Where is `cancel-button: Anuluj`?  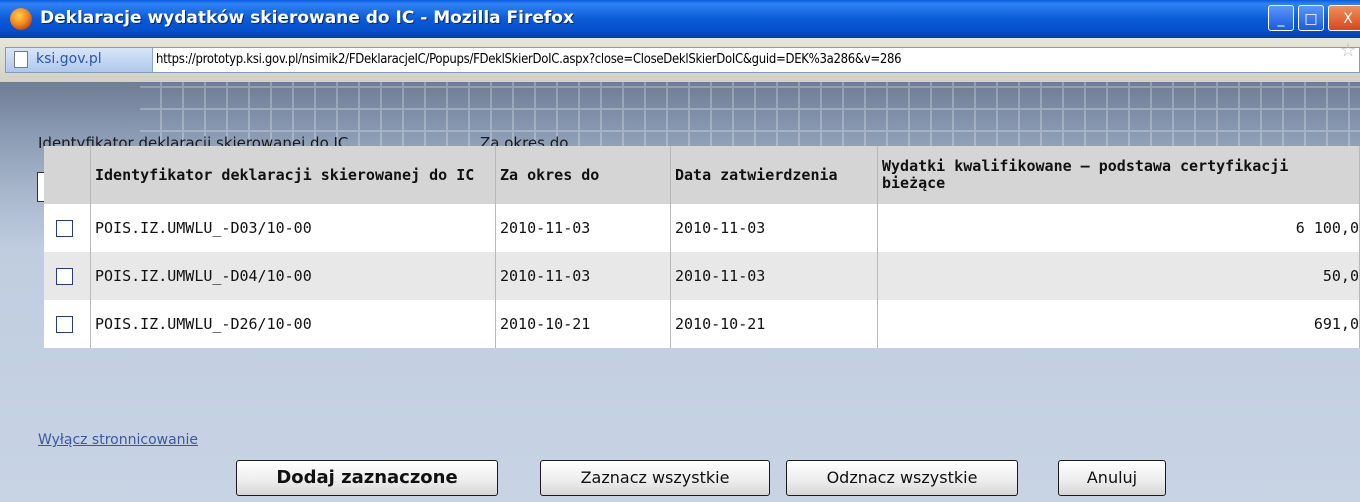
cancel-button: Anuluj is located at coordinates (1112, 478).